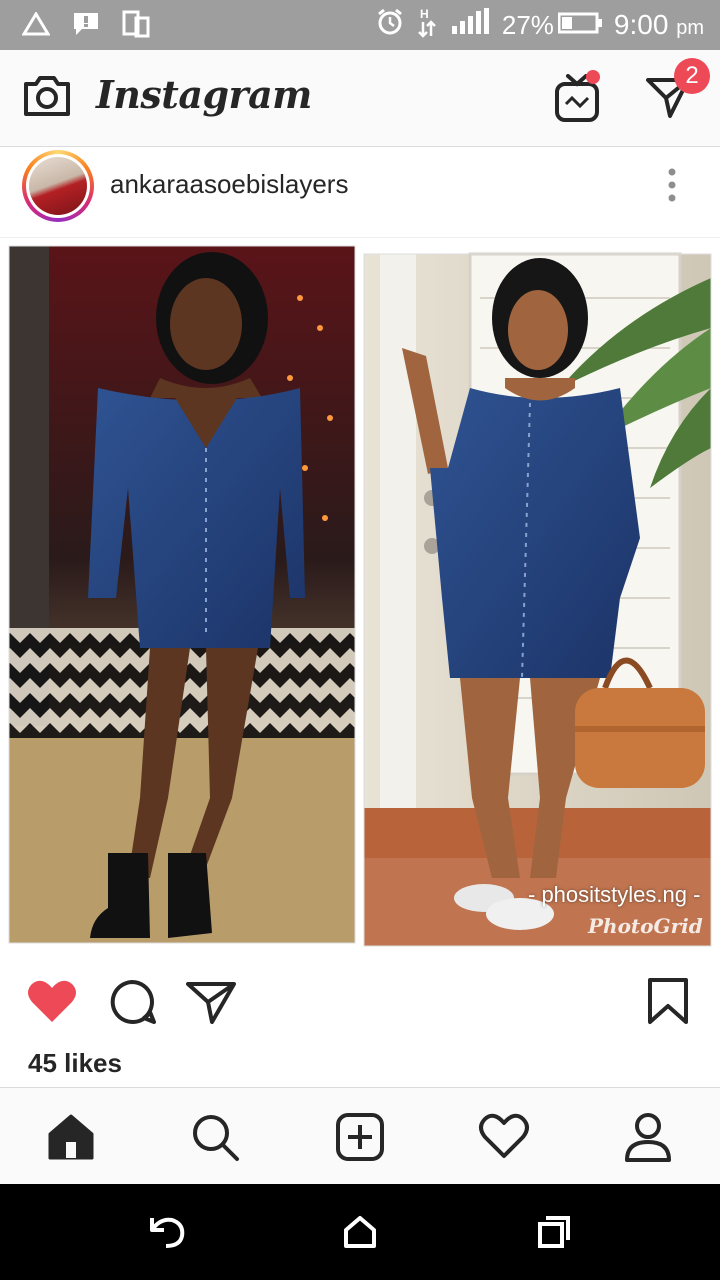 This screenshot has height=1280, width=720. Describe the element at coordinates (692, 76) in the screenshot. I see `dm-badge: 2` at that location.